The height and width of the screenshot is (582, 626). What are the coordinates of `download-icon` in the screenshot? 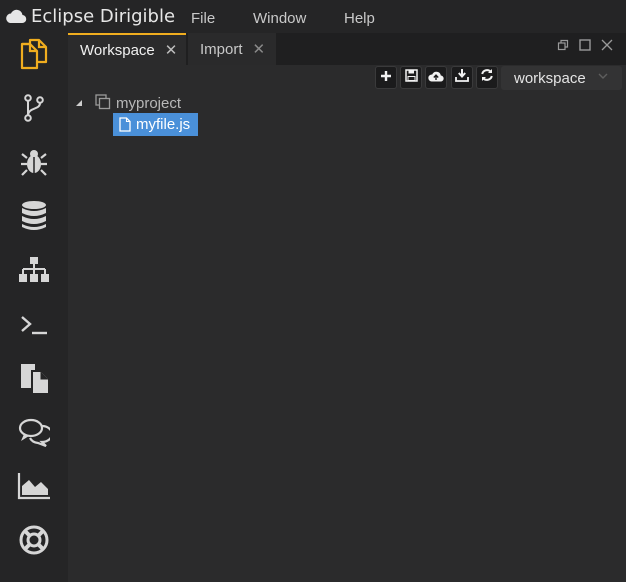 It's located at (462, 77).